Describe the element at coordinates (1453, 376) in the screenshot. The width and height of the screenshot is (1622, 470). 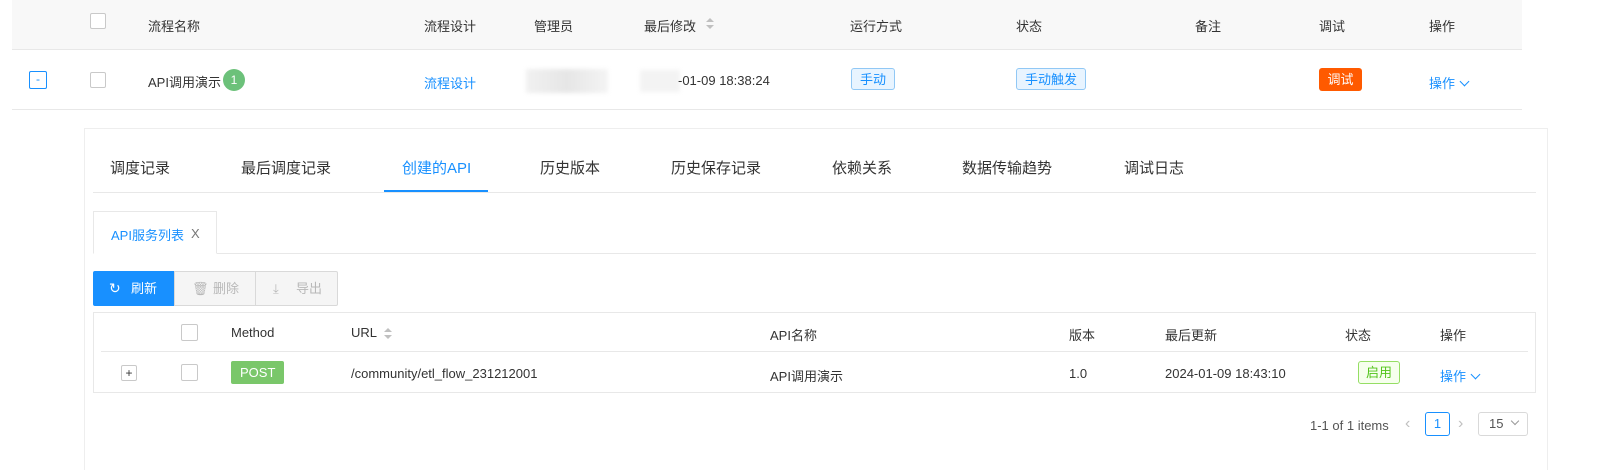
I see `api-action-label: 操作` at that location.